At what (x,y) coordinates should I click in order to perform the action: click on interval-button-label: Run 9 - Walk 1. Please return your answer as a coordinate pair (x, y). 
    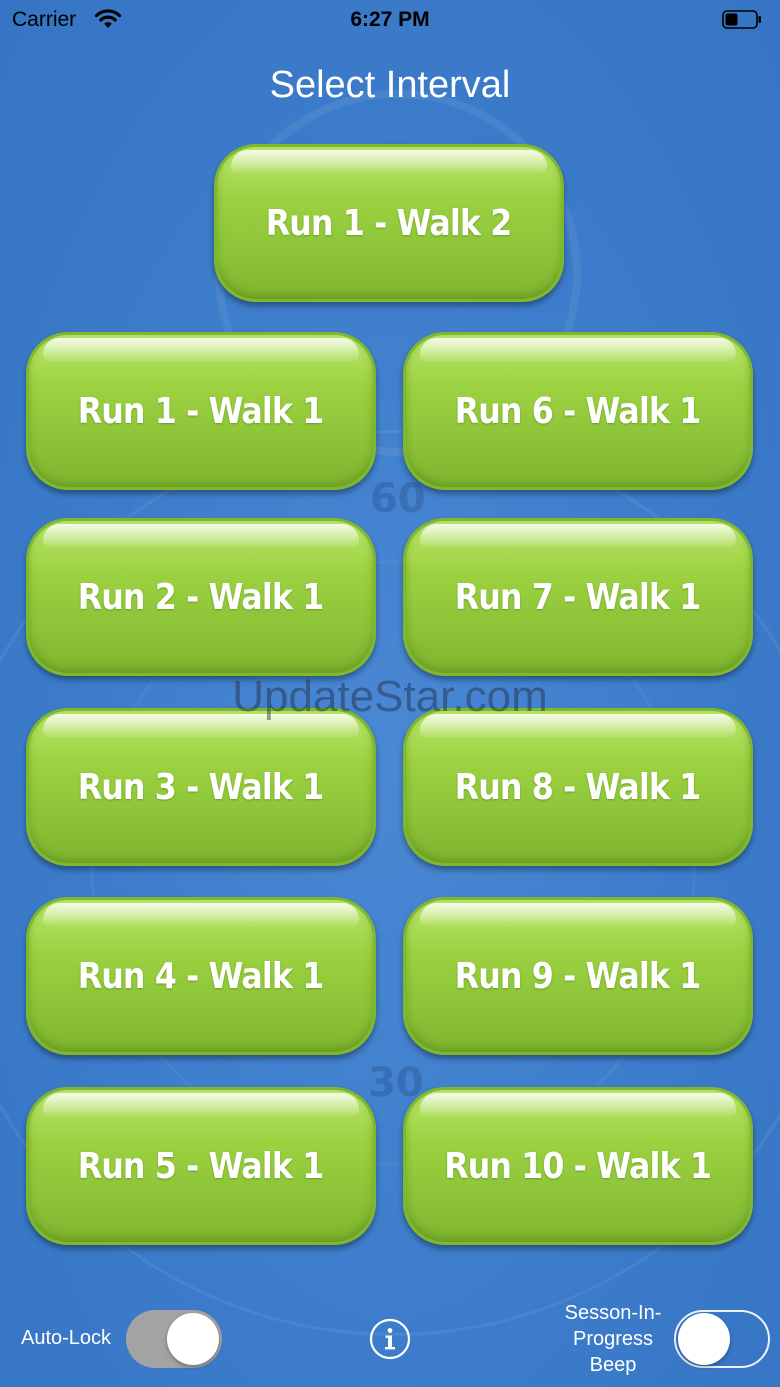
    Looking at the image, I should click on (578, 976).